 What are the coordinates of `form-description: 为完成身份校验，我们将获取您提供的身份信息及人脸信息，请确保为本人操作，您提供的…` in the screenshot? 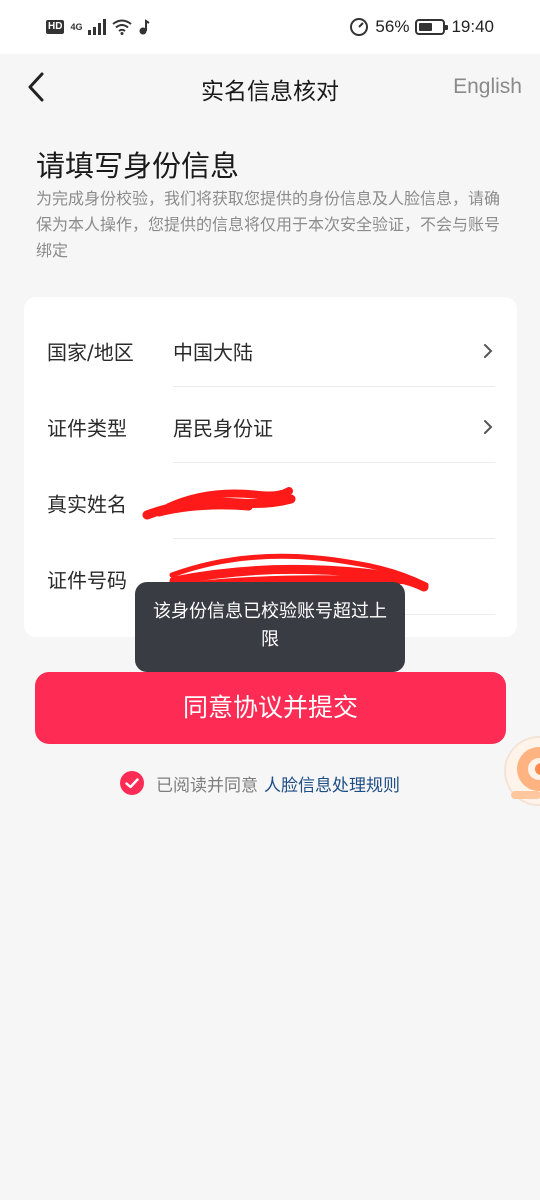 It's located at (268, 224).